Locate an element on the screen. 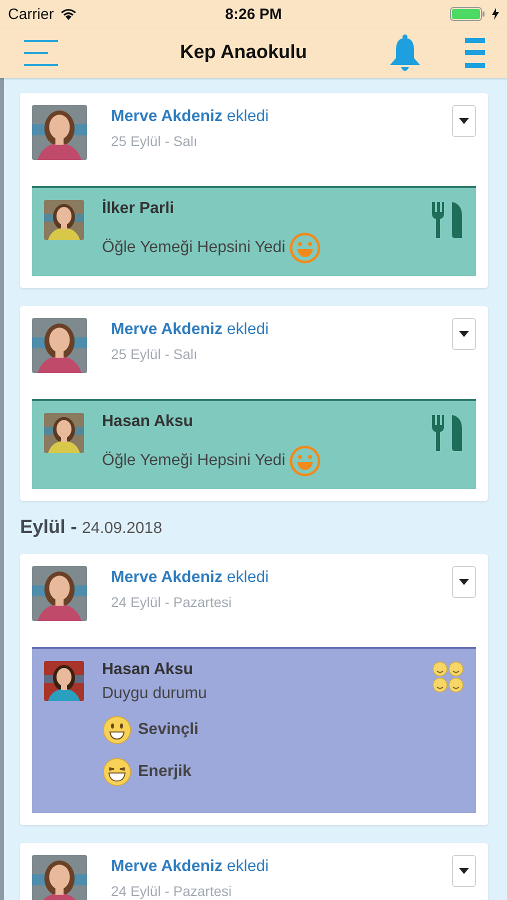 Image resolution: width=507 pixels, height=900 pixels. battery-icon is located at coordinates (468, 14).